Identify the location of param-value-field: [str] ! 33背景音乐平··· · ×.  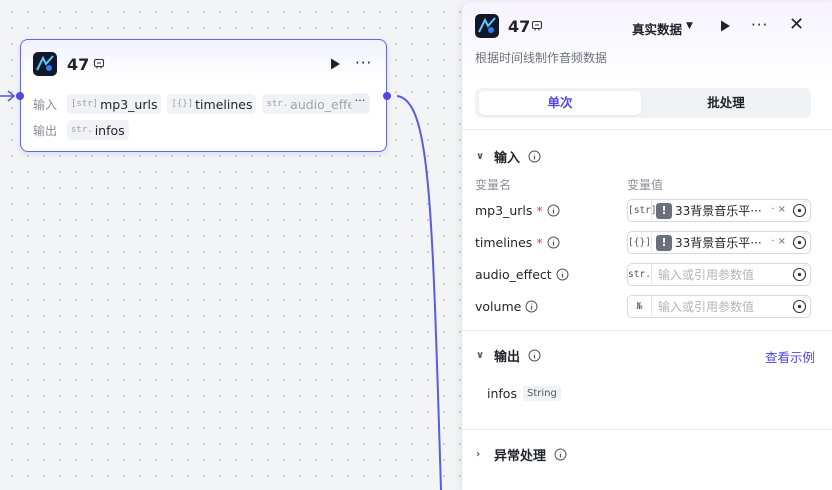
(719, 210).